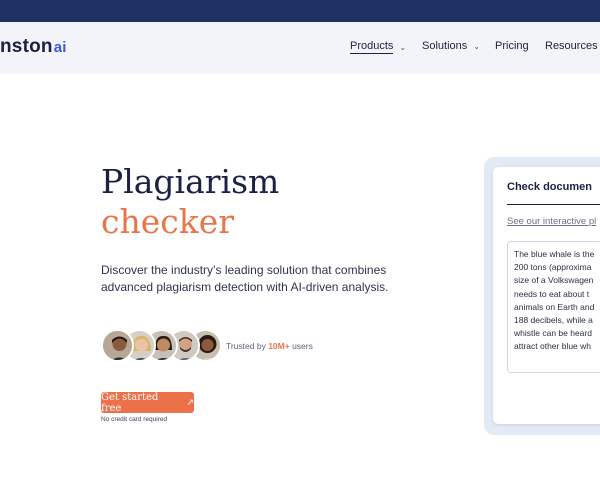  Describe the element at coordinates (553, 320) in the screenshot. I see `text-line: 188 decibels, while a` at that location.